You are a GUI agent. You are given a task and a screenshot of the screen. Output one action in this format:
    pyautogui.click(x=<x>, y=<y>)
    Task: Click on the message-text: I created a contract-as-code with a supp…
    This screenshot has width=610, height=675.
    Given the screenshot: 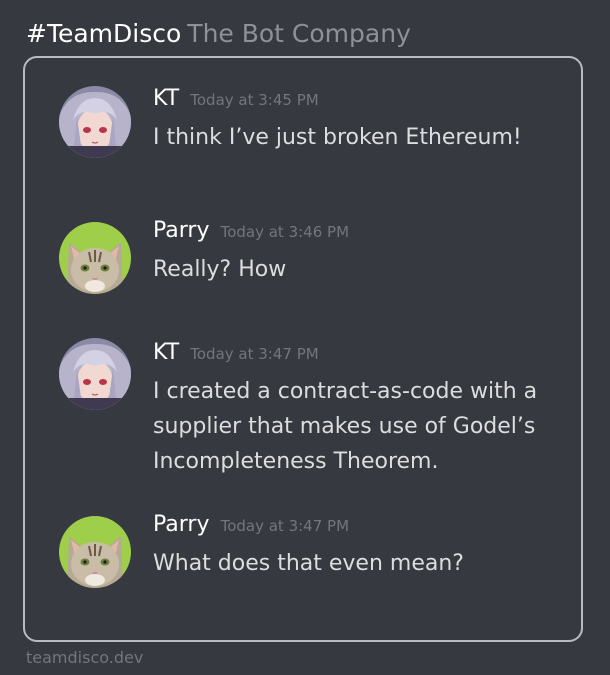 What is the action you would take?
    pyautogui.click(x=345, y=426)
    